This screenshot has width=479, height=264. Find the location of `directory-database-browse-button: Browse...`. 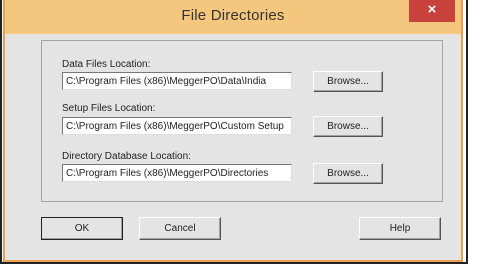

directory-database-browse-button: Browse... is located at coordinates (348, 173).